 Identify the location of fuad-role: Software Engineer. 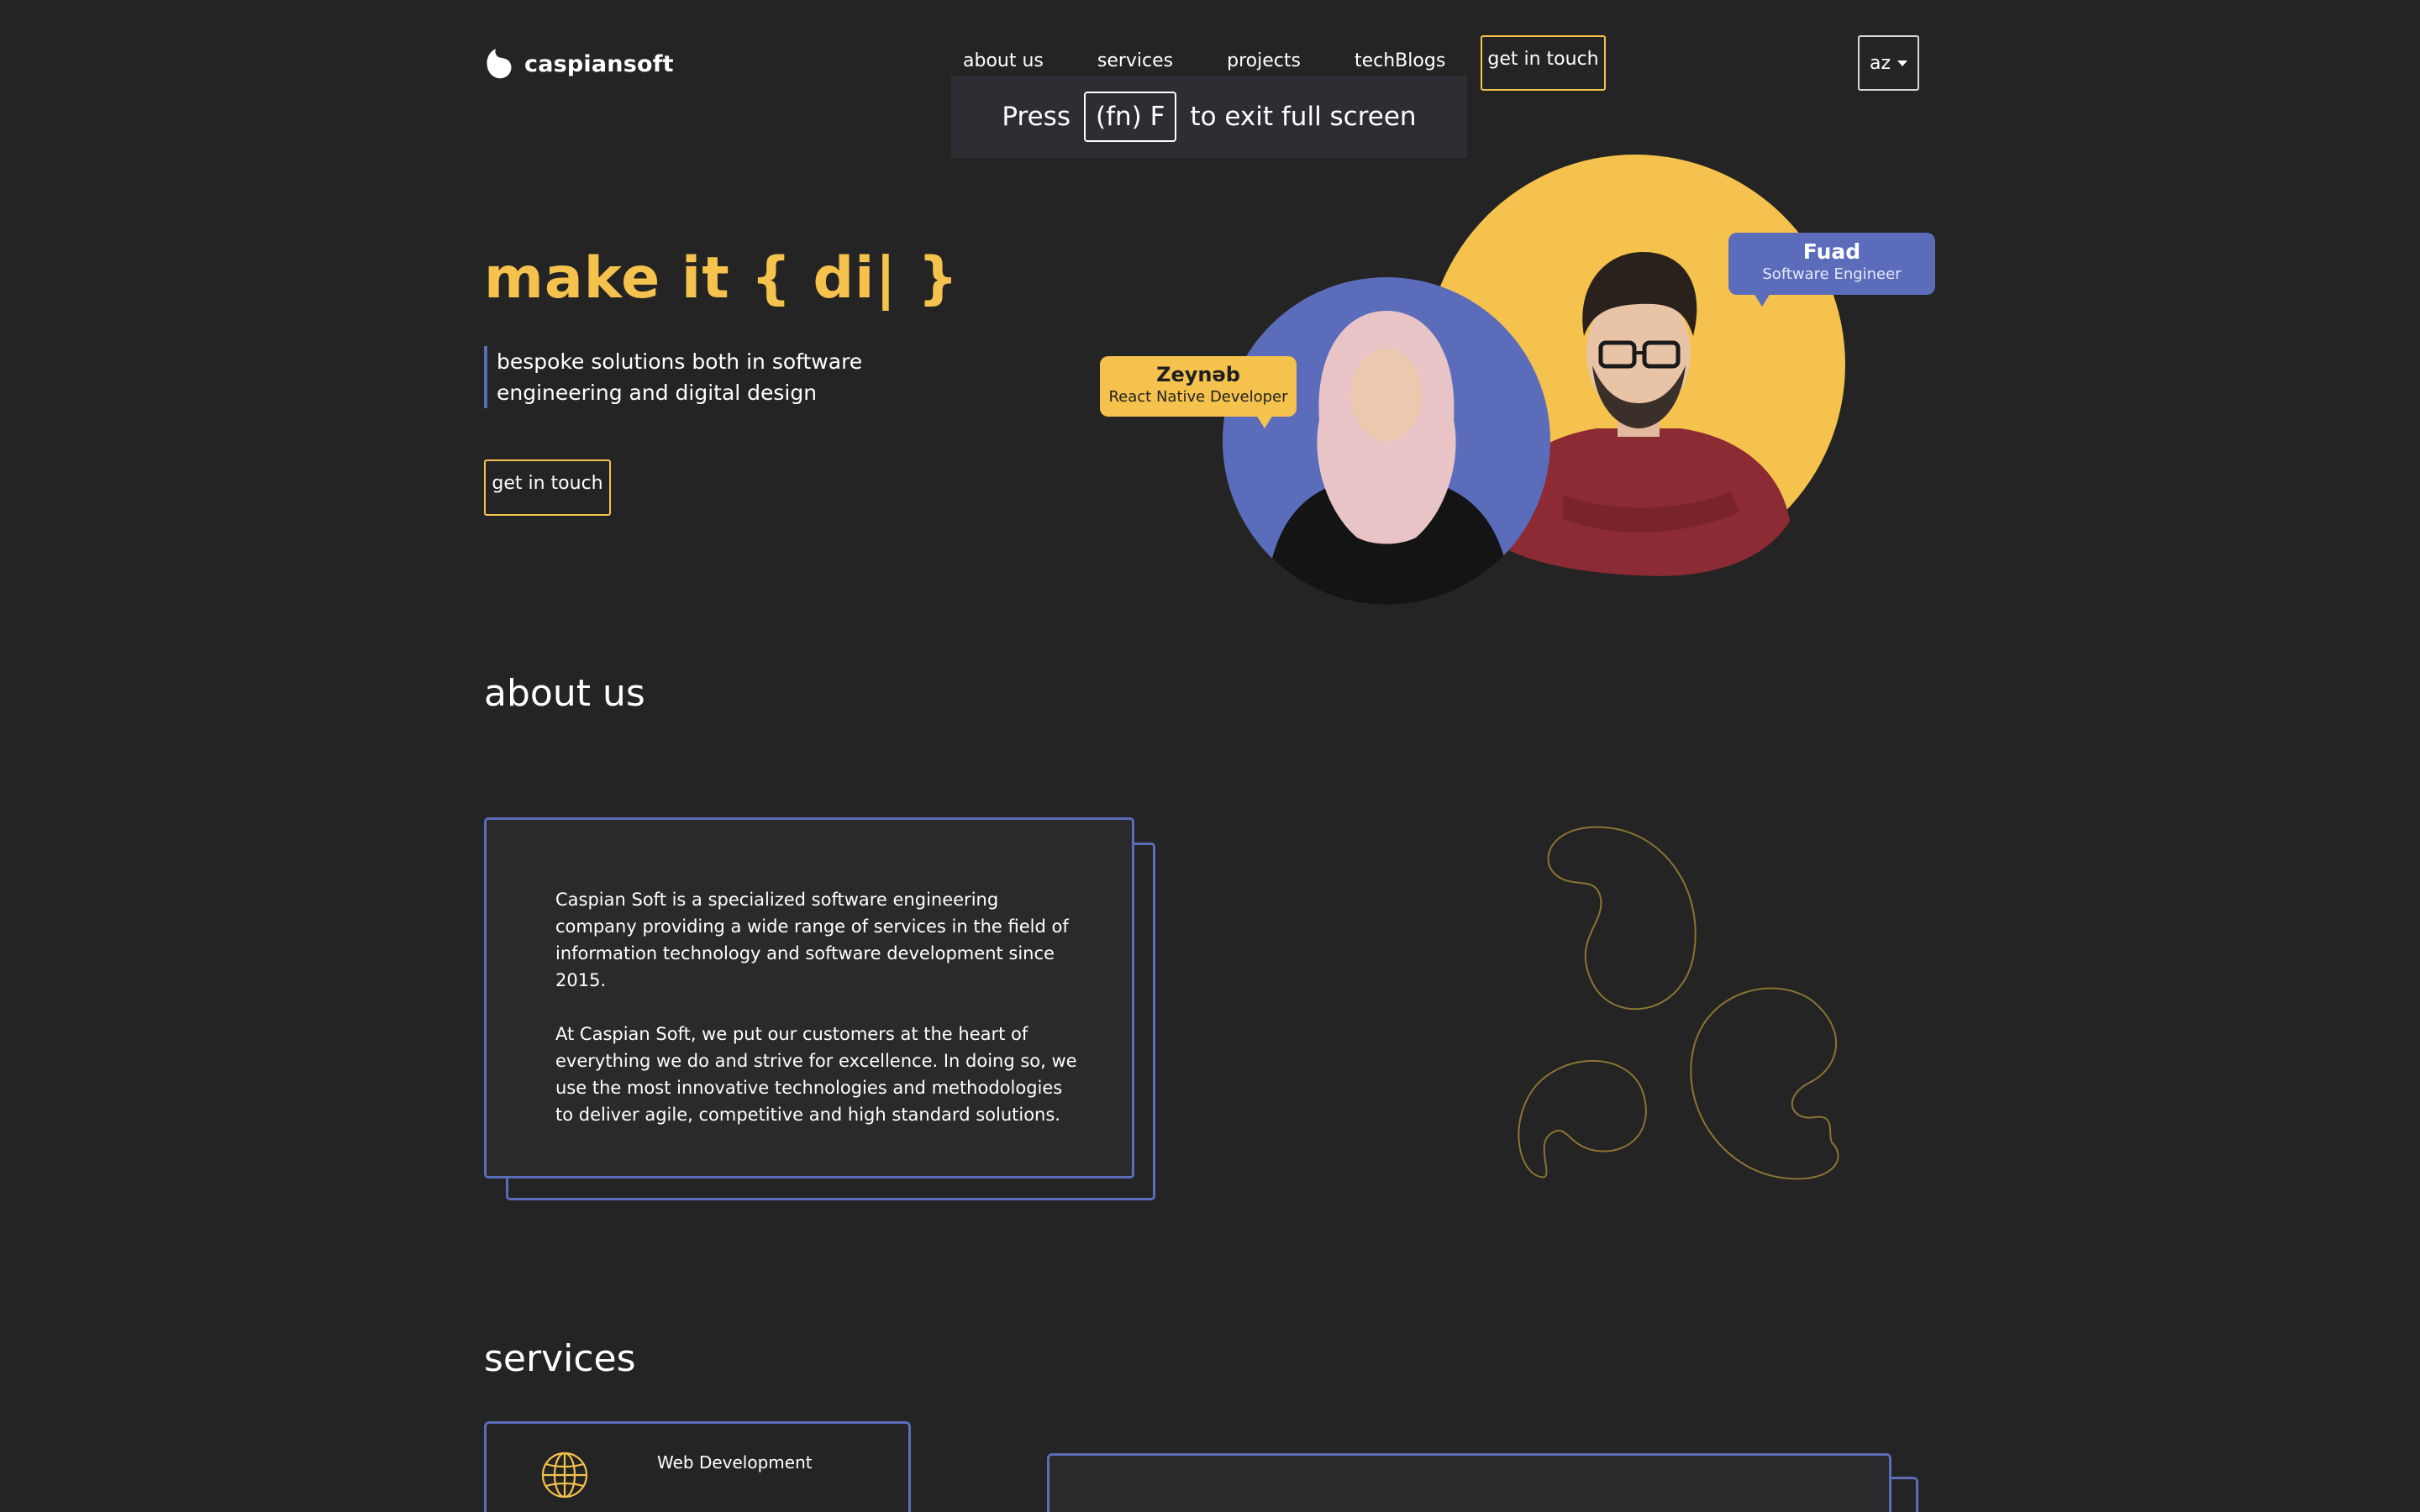
(1832, 274).